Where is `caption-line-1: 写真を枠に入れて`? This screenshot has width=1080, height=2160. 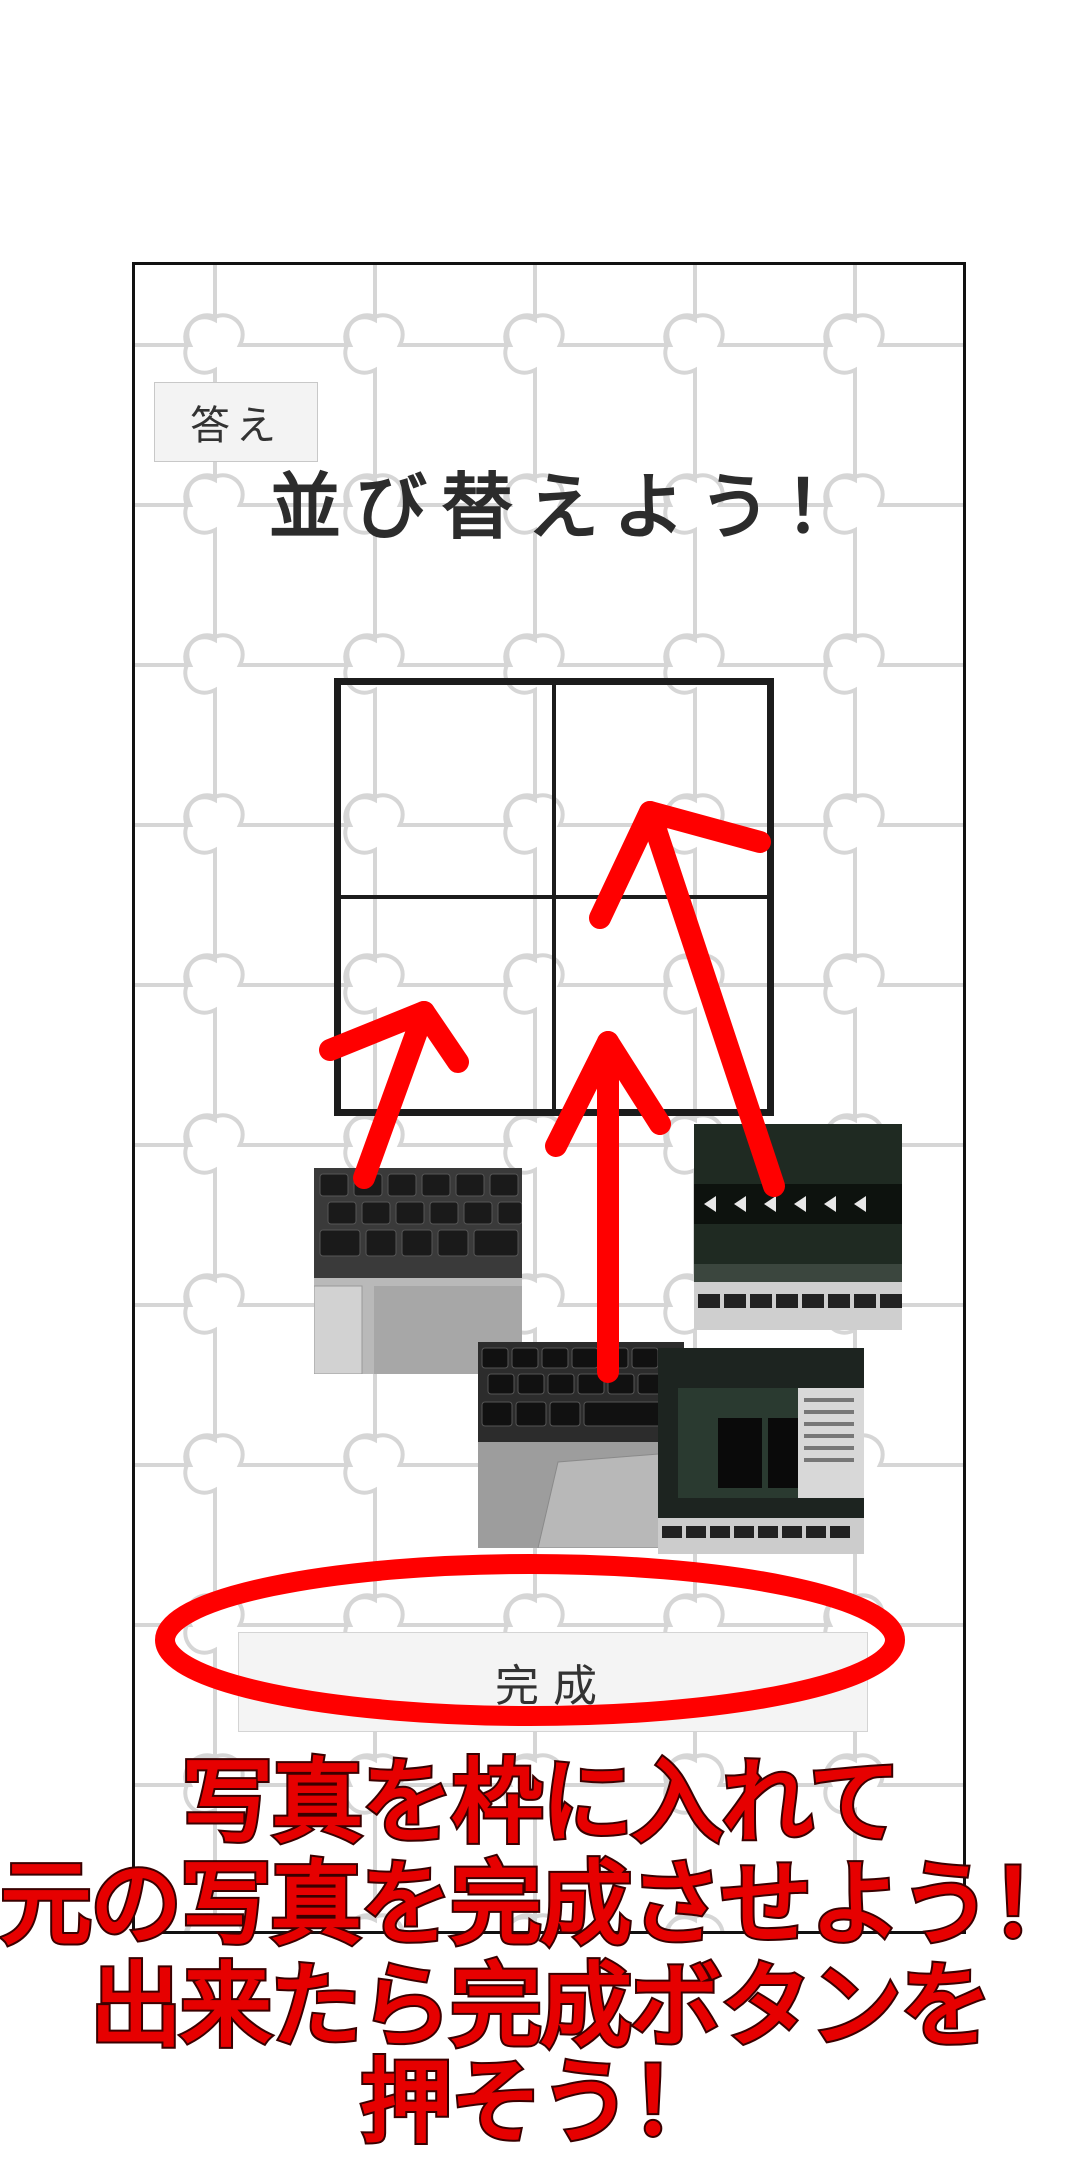
caption-line-1: 写真を枠に入れて is located at coordinates (540, 1802).